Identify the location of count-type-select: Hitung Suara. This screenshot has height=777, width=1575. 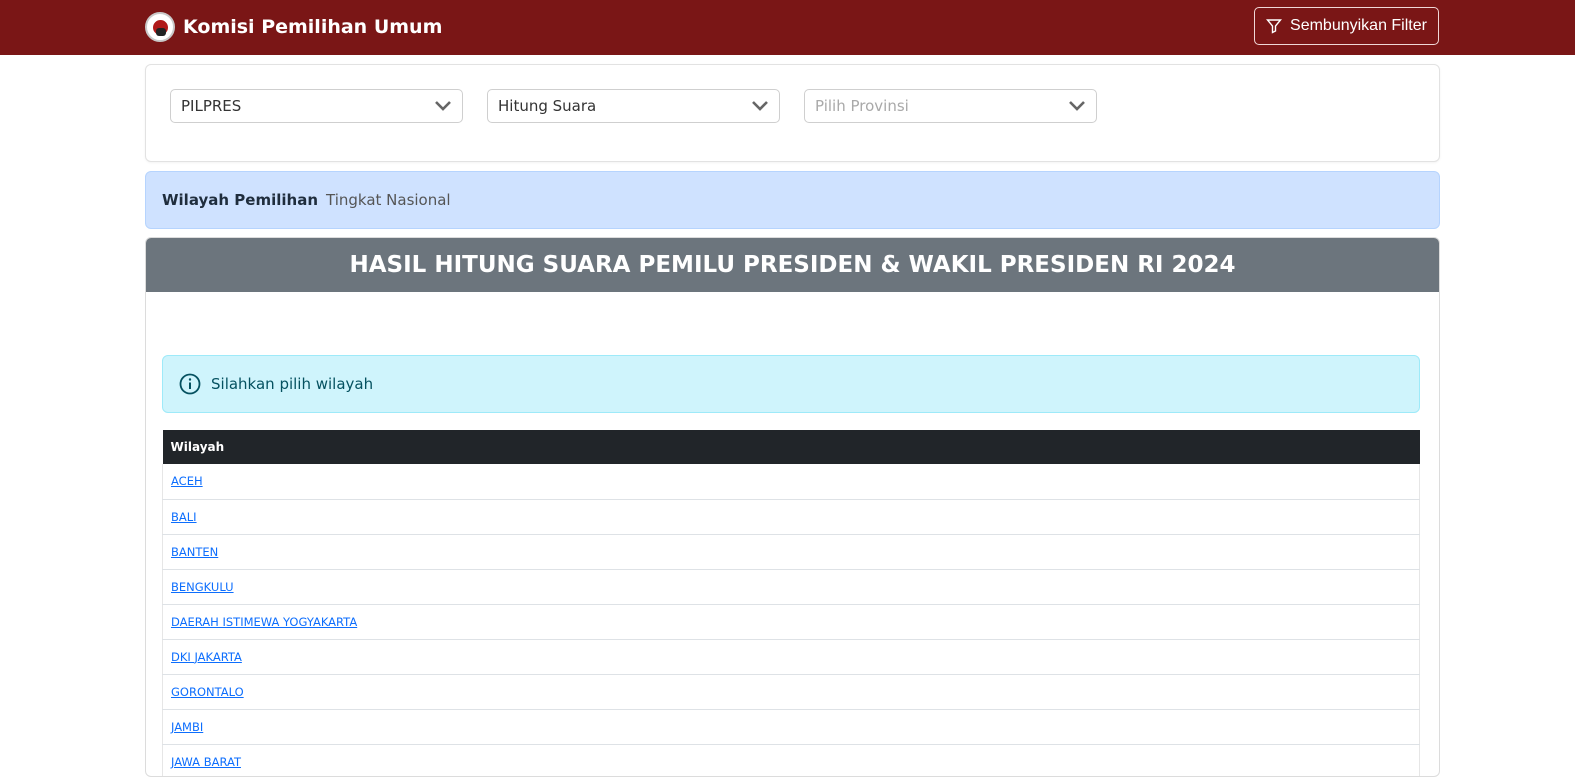
(633, 106).